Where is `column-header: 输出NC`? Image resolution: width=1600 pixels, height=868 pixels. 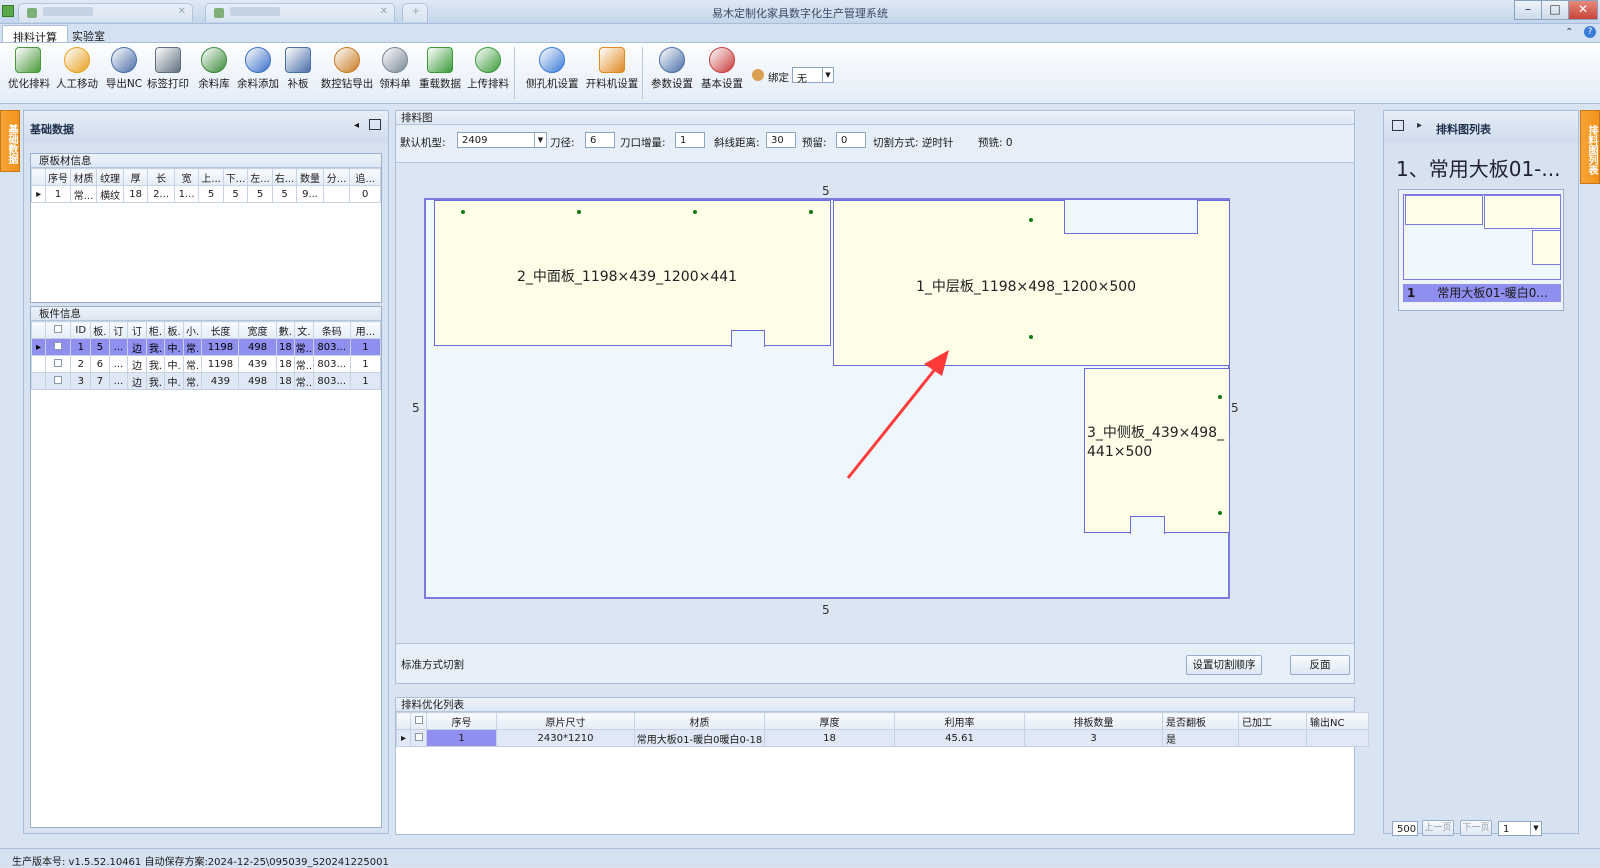 column-header: 输出NC is located at coordinates (1337, 721).